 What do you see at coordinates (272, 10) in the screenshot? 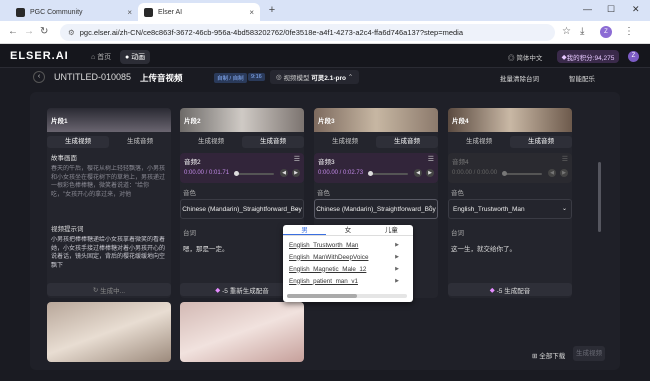
I see `new-tab-icon: +` at bounding box center [272, 10].